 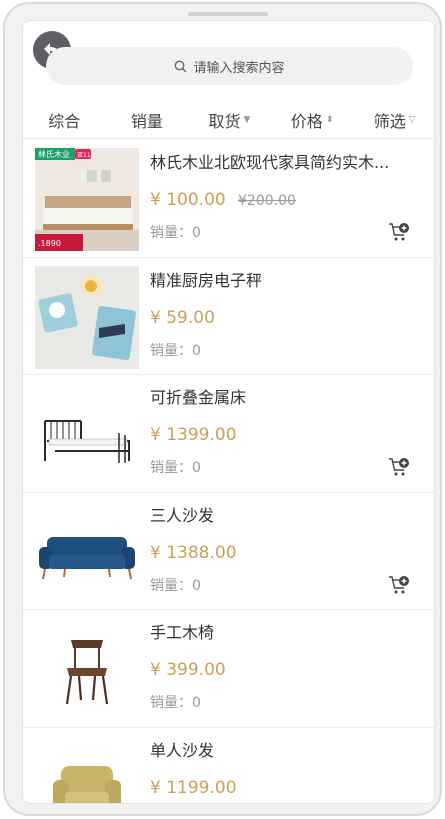 What do you see at coordinates (188, 200) in the screenshot?
I see `product-price: ¥ 100.00` at bounding box center [188, 200].